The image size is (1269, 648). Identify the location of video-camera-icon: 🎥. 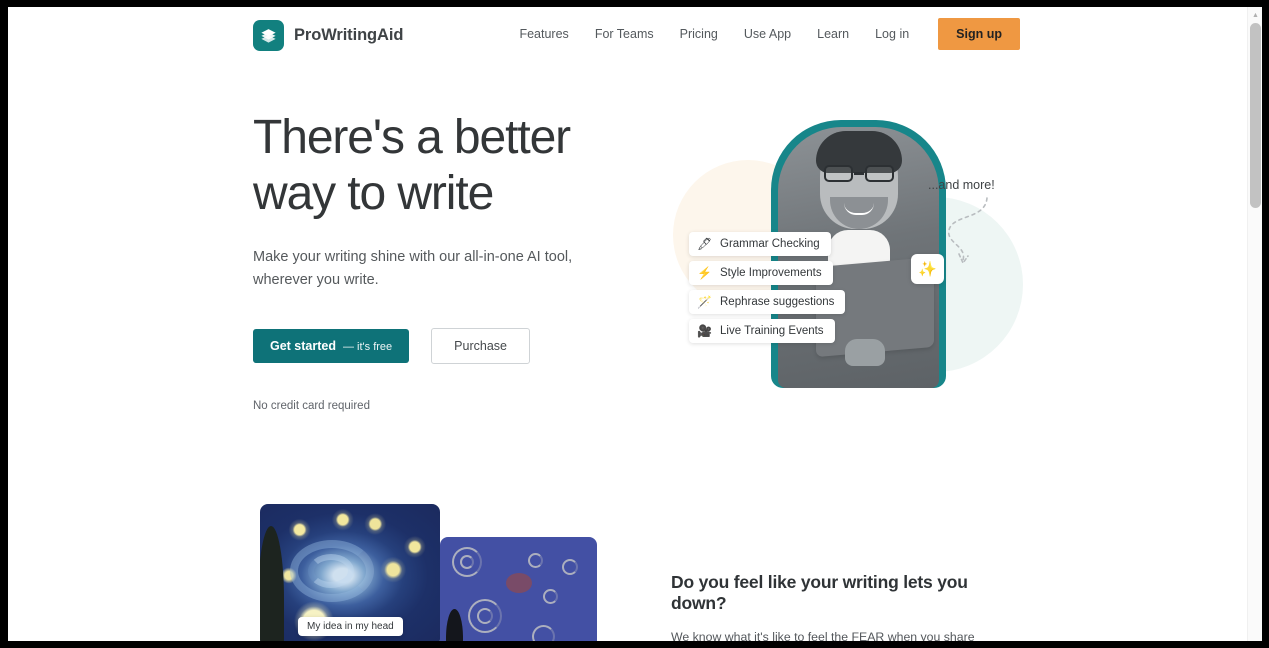
(704, 331).